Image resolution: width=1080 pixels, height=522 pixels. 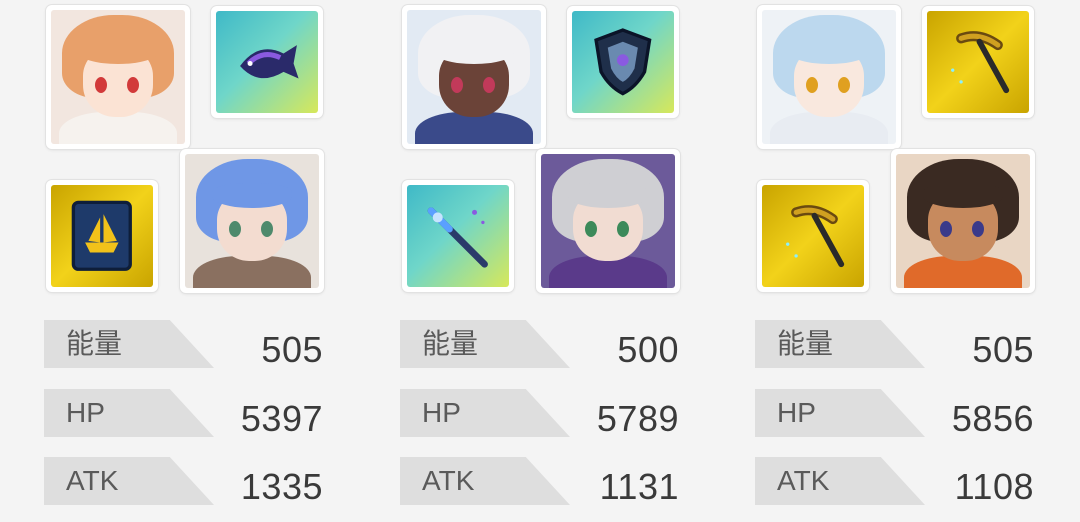 I want to click on ship-tome-icon, so click(x=102, y=236).